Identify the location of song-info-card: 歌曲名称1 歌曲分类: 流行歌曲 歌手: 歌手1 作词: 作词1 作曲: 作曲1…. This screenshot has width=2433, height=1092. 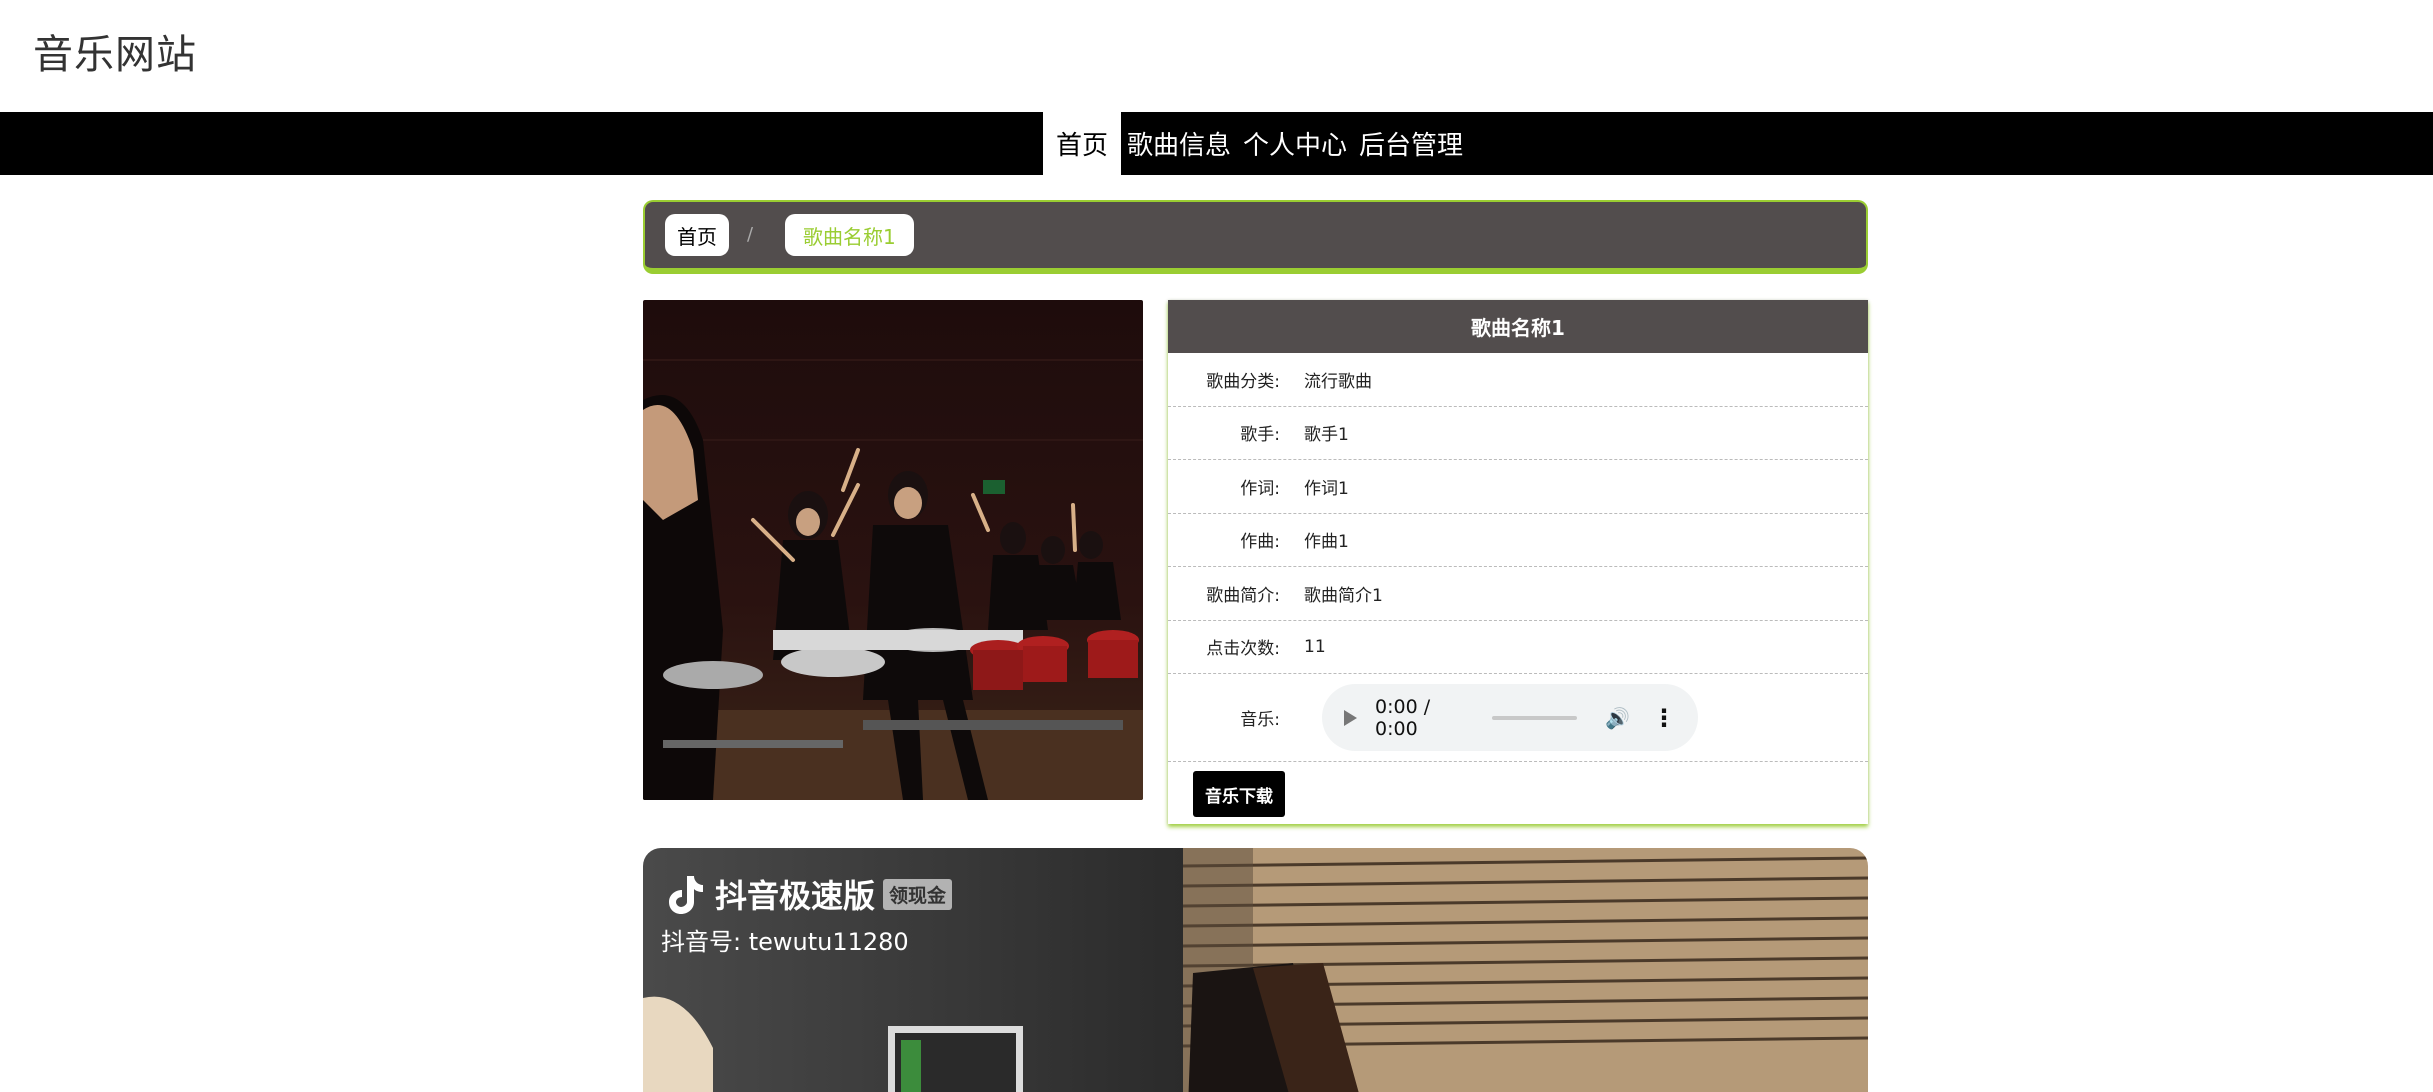
(1518, 562).